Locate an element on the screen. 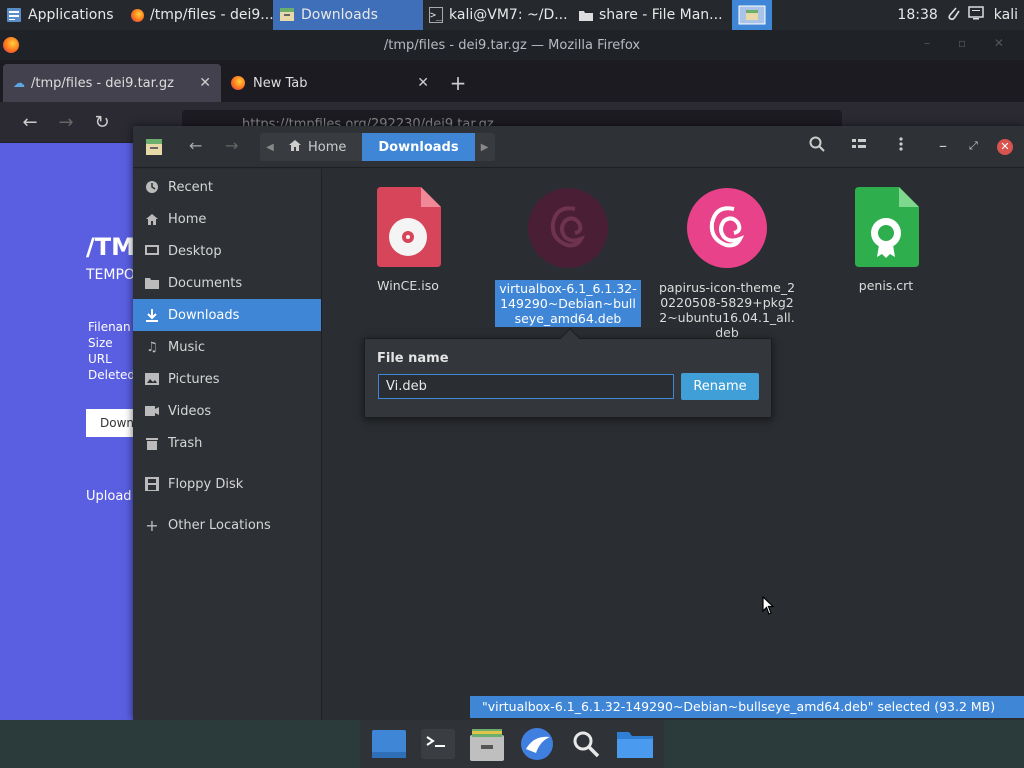 The image size is (1024, 768). tab-new: New Tab ✕ is located at coordinates (330, 83).